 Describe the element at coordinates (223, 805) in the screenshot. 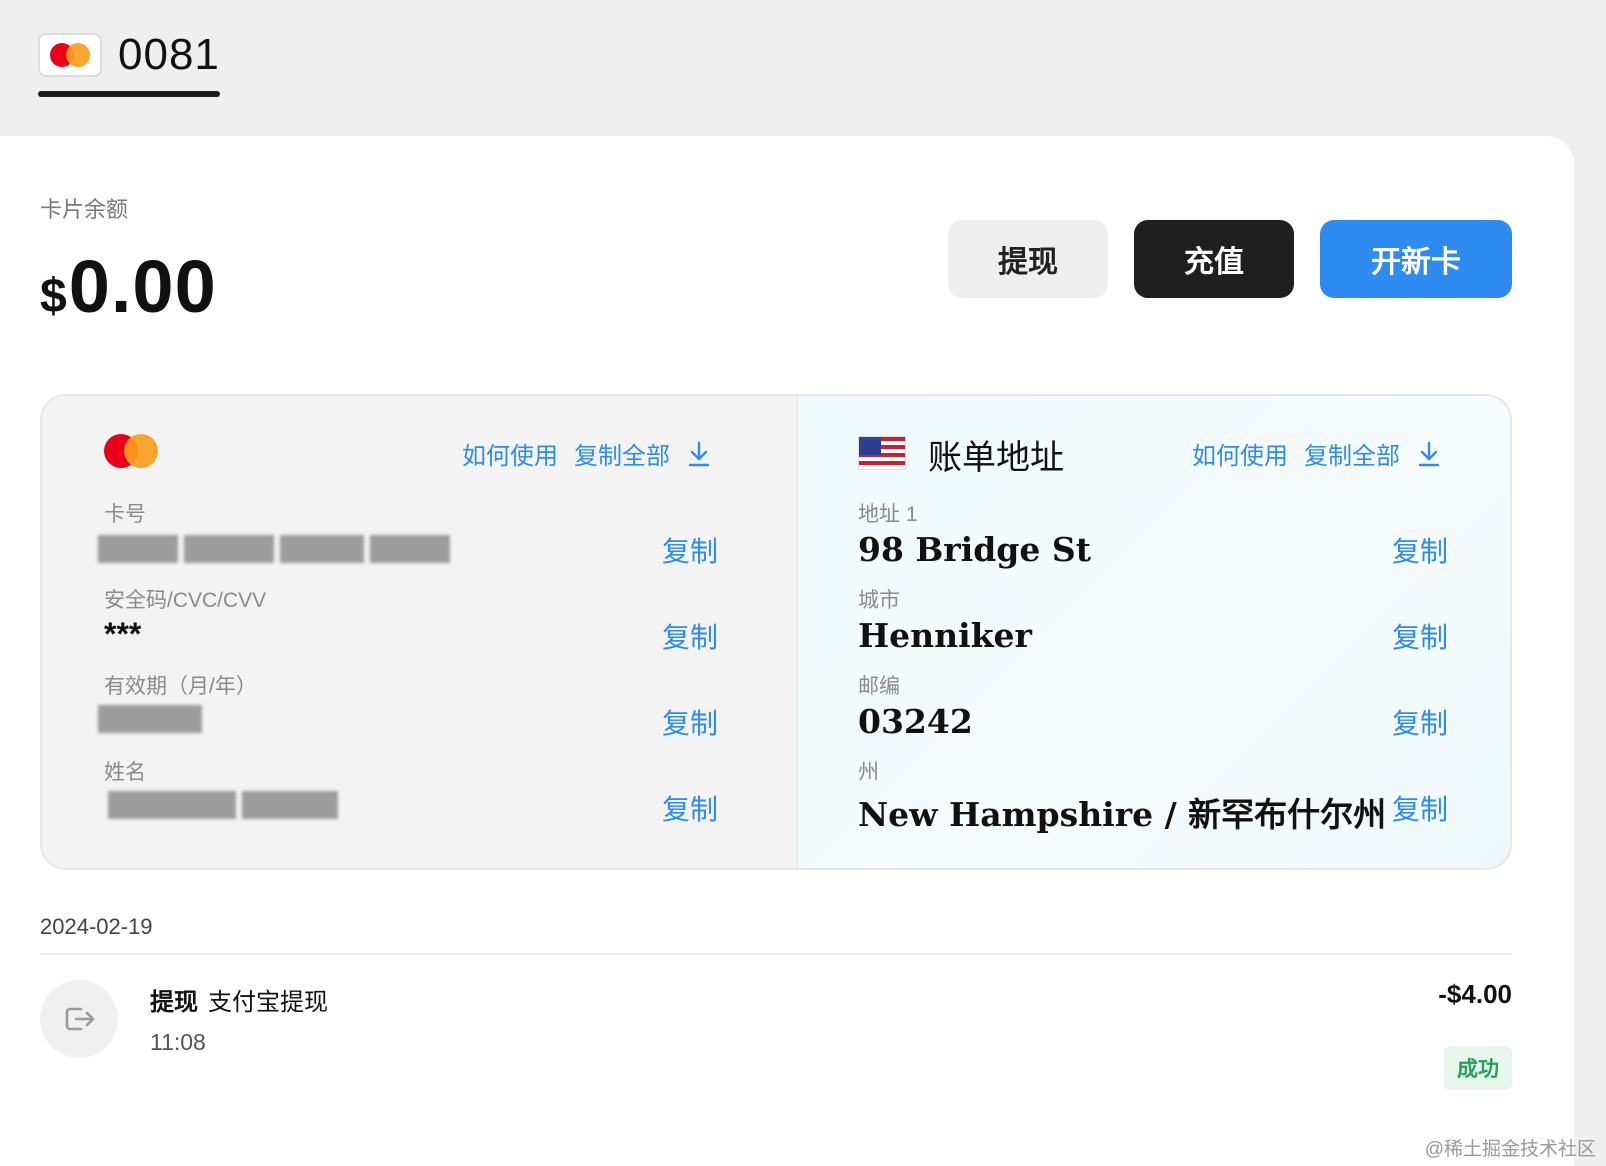

I see `cardholder-name-value` at that location.